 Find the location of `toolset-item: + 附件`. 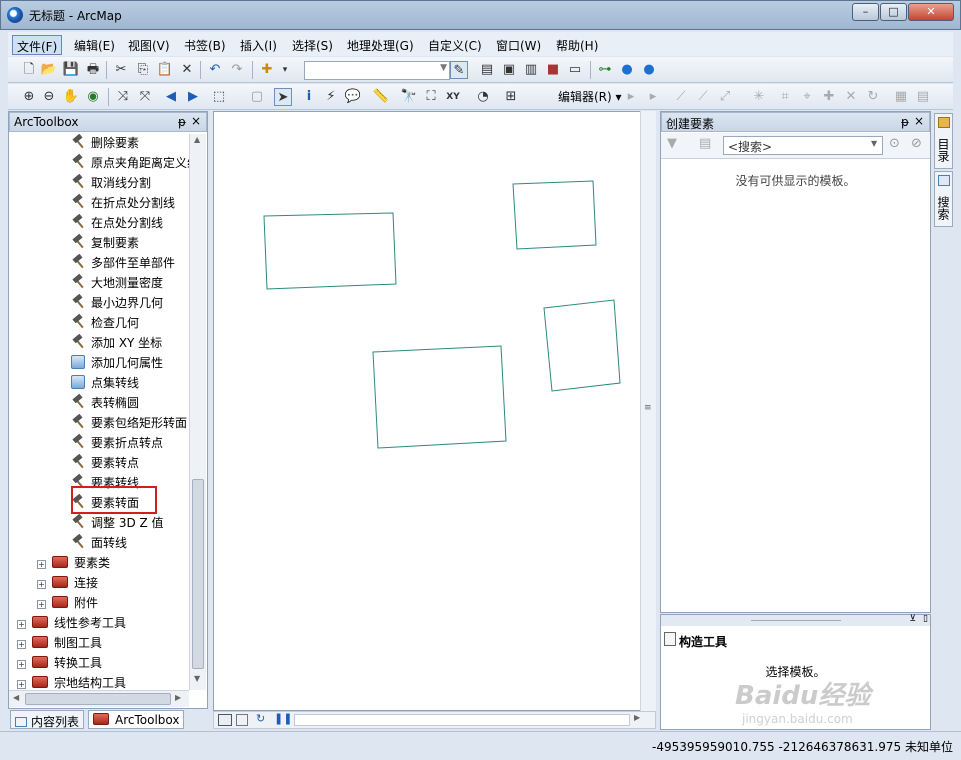

toolset-item: + 附件 is located at coordinates (67, 604).